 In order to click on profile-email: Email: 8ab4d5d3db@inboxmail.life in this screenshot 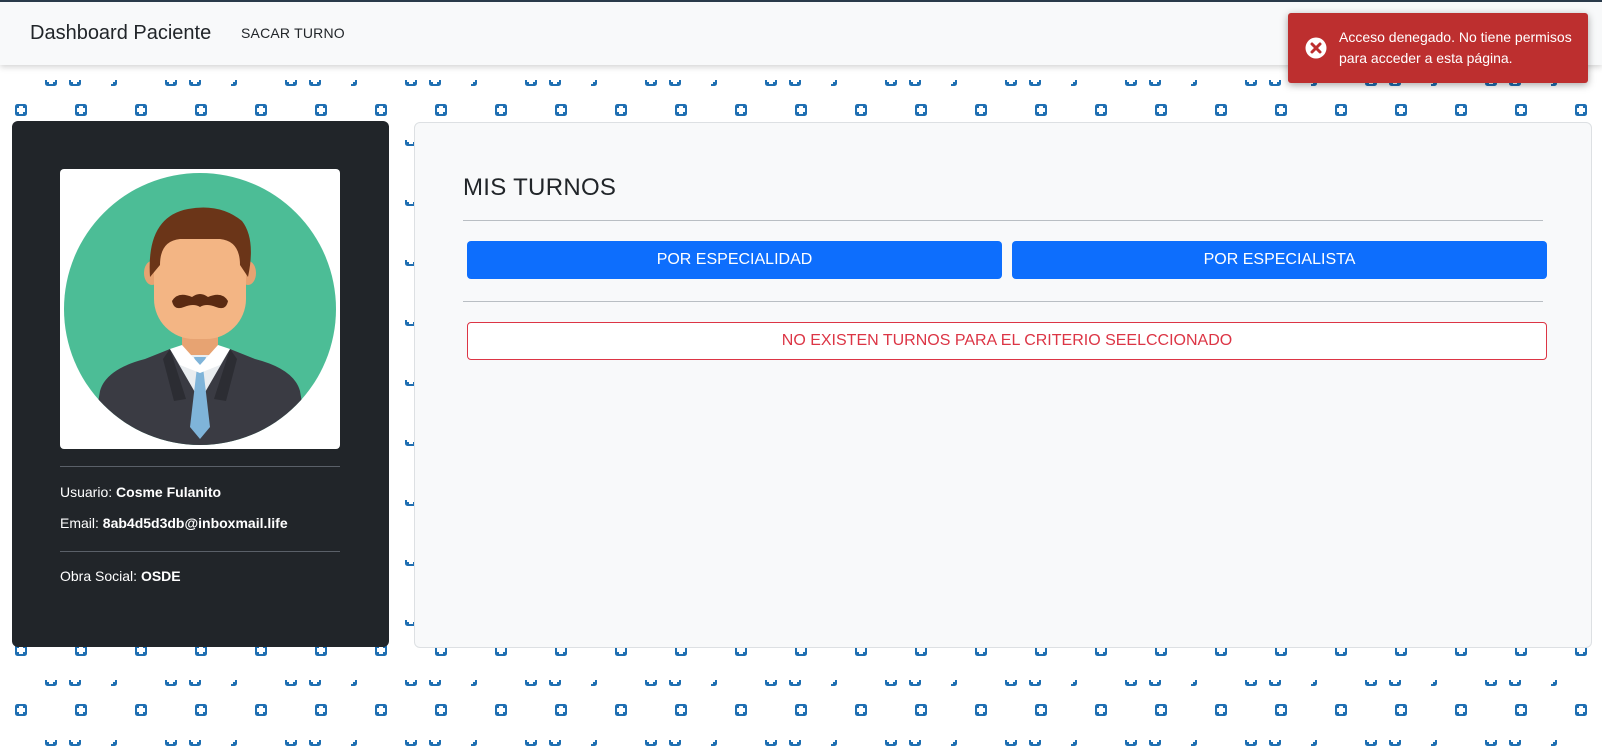, I will do `click(174, 523)`.